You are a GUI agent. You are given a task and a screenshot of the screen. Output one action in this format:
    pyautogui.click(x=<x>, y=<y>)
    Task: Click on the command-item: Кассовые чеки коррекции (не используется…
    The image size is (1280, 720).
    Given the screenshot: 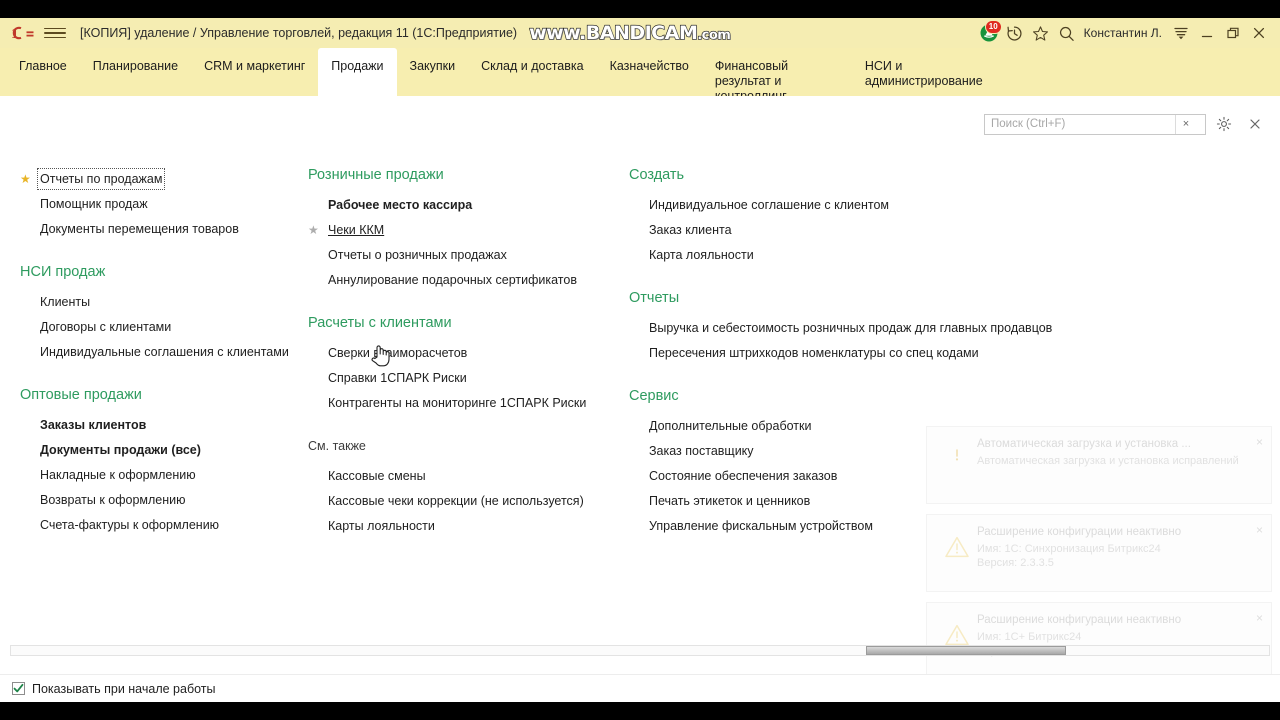 What is the action you would take?
    pyautogui.click(x=466, y=500)
    